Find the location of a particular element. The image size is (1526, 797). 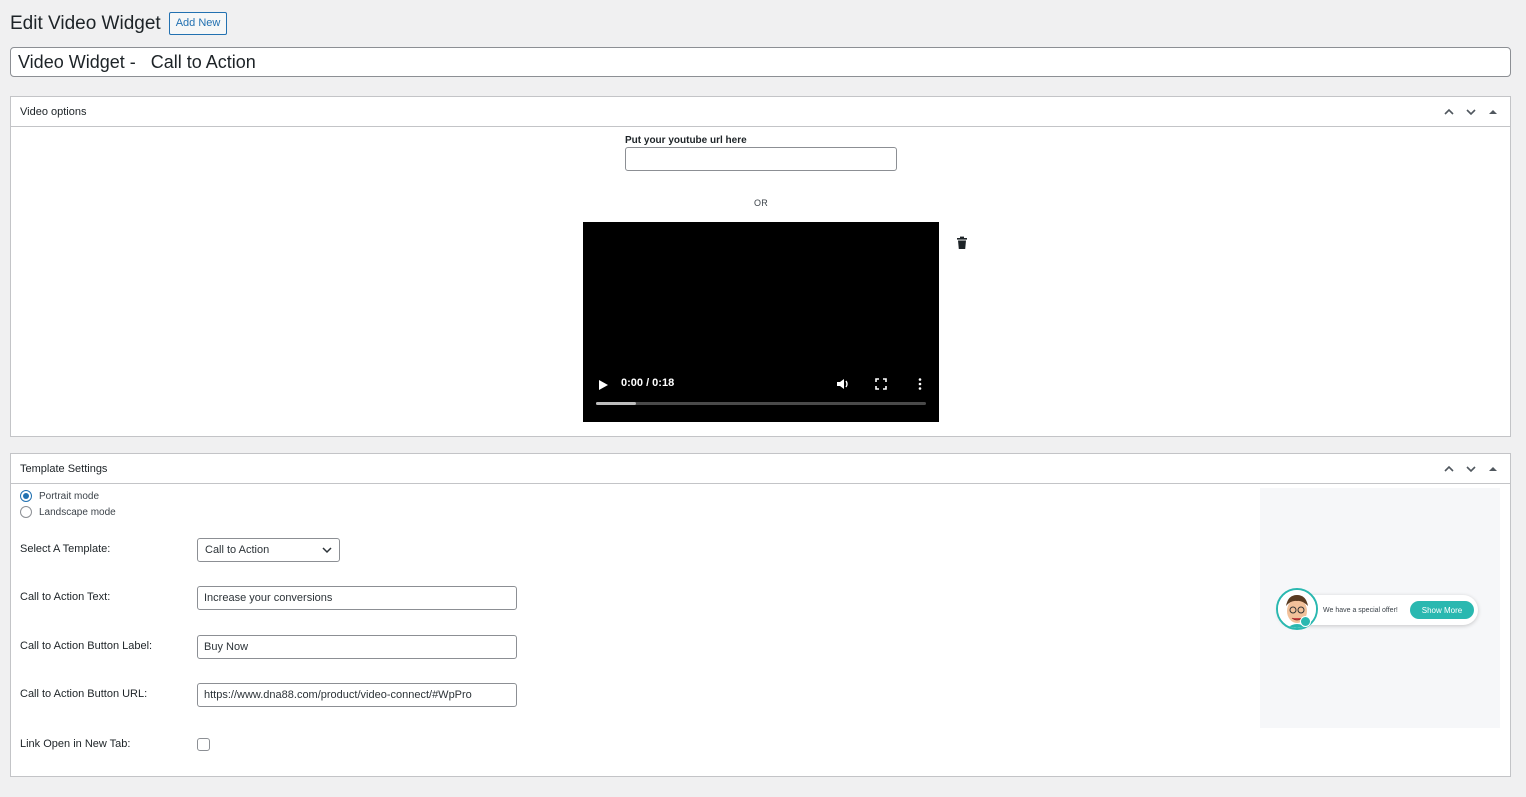

portrait-mode-radio is located at coordinates (26, 496).